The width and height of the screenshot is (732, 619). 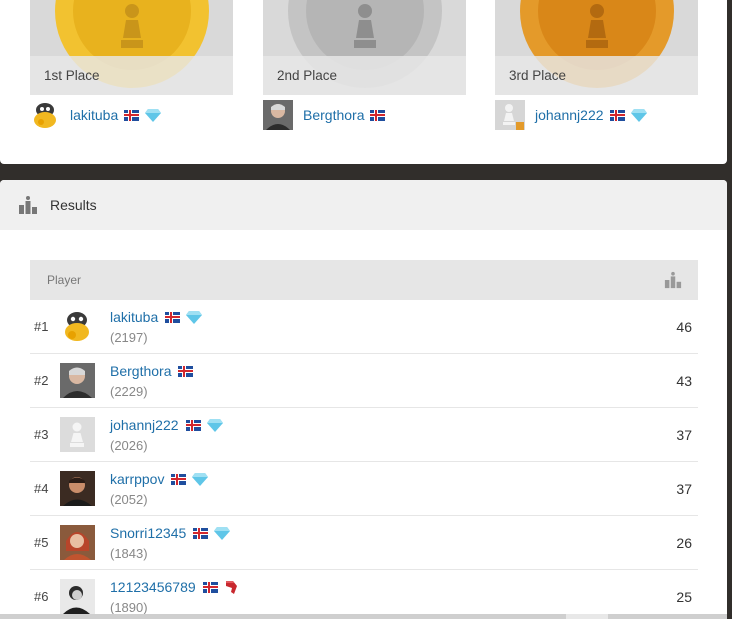 What do you see at coordinates (41, 488) in the screenshot?
I see `rank: #4` at bounding box center [41, 488].